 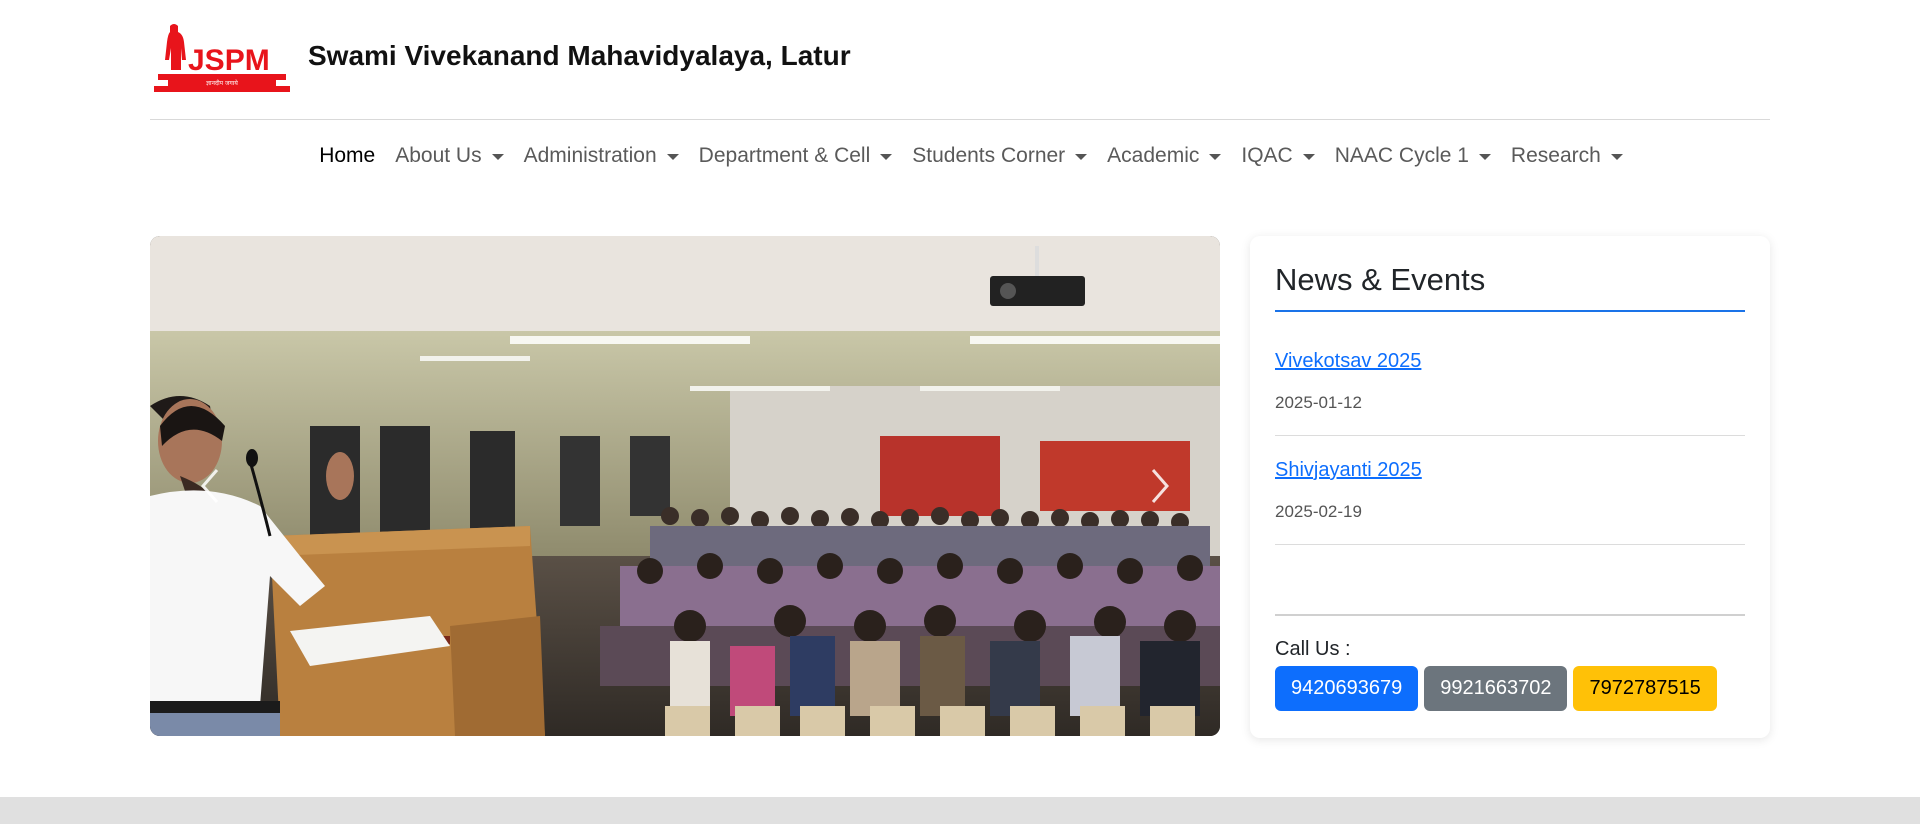 I want to click on jspm-logo: JSPM ज्ञानदीप जगाये, so click(x=222, y=58).